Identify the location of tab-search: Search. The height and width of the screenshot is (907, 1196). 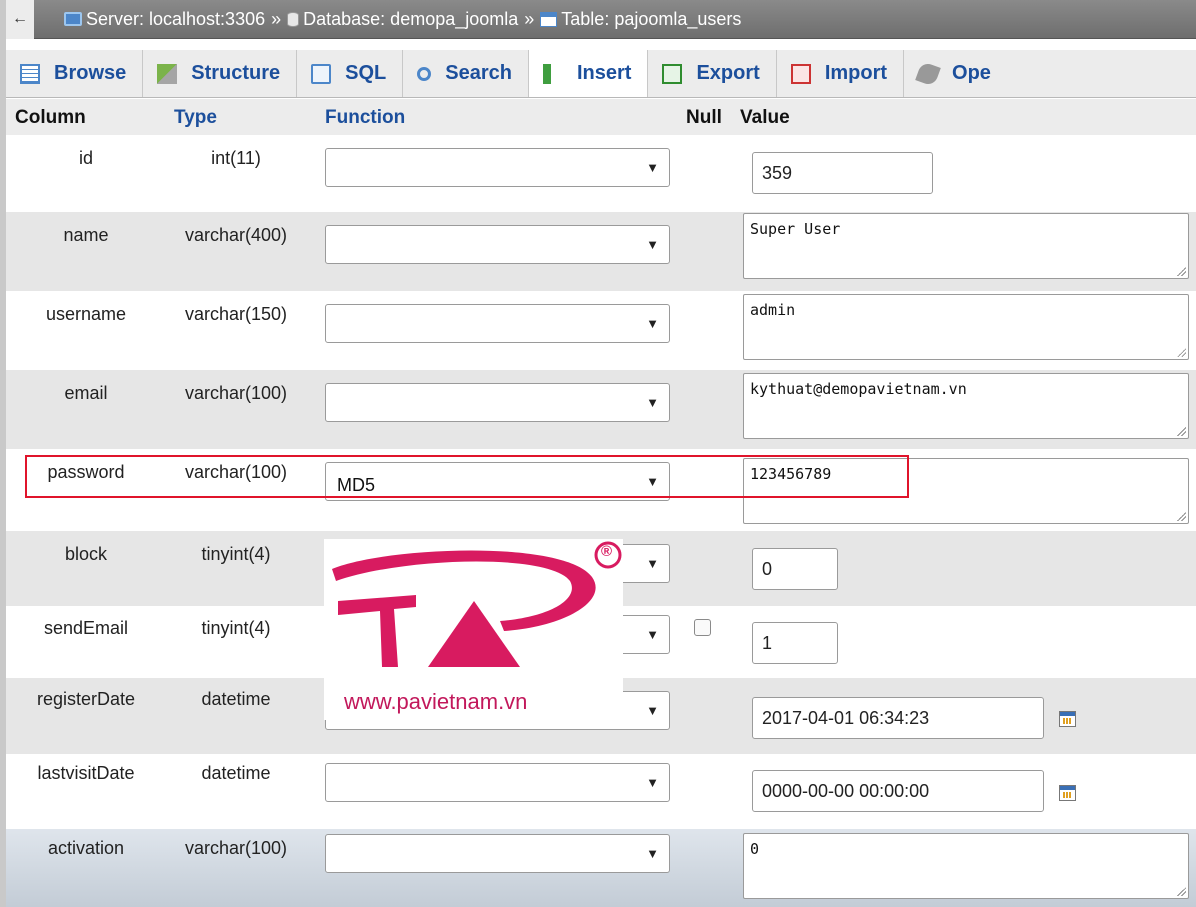
(466, 73).